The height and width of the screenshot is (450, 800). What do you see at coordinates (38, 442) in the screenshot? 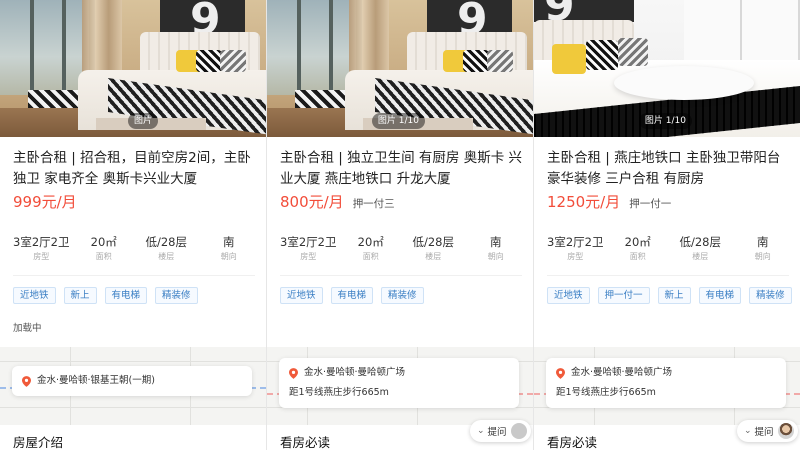
I see `section-title: 房屋介绍` at bounding box center [38, 442].